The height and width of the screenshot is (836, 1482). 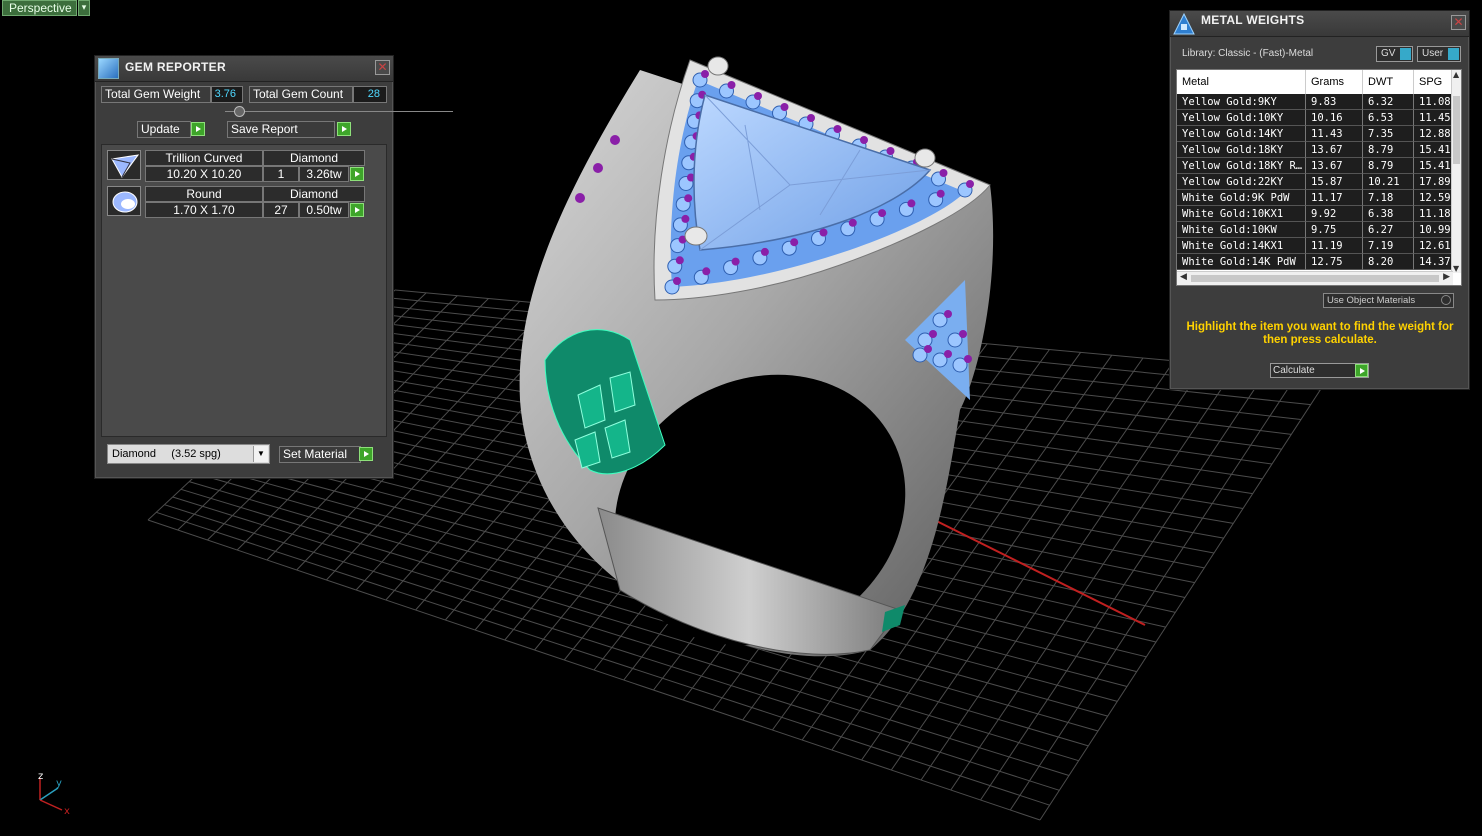 What do you see at coordinates (1456, 74) in the screenshot?
I see `scroll-up-icon: ▲` at bounding box center [1456, 74].